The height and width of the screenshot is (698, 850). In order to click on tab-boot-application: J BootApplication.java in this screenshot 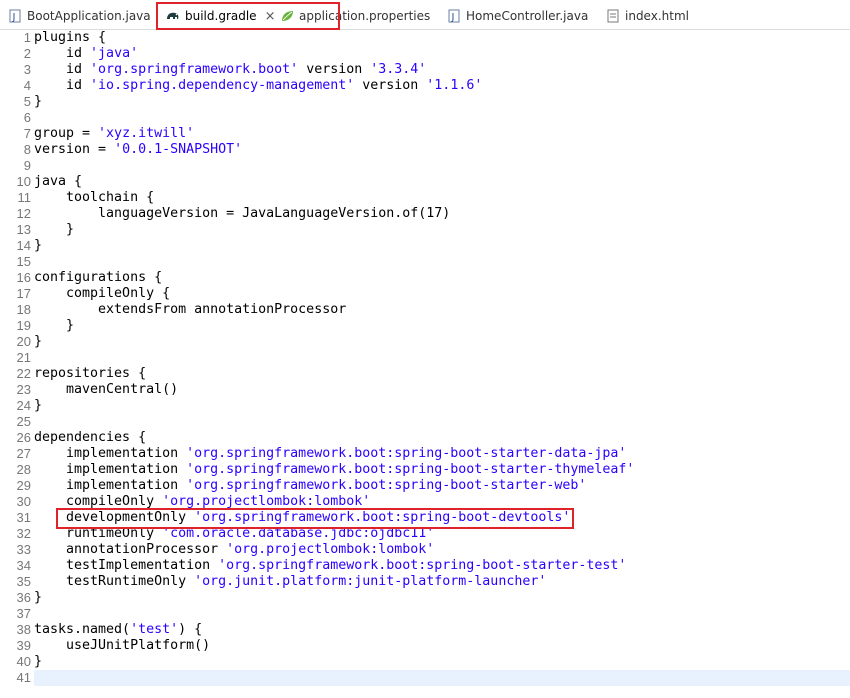, I will do `click(79, 16)`.